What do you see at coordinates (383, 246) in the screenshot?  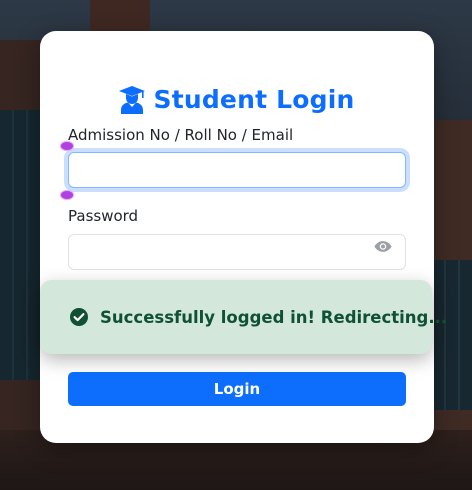 I see `eye-icon` at bounding box center [383, 246].